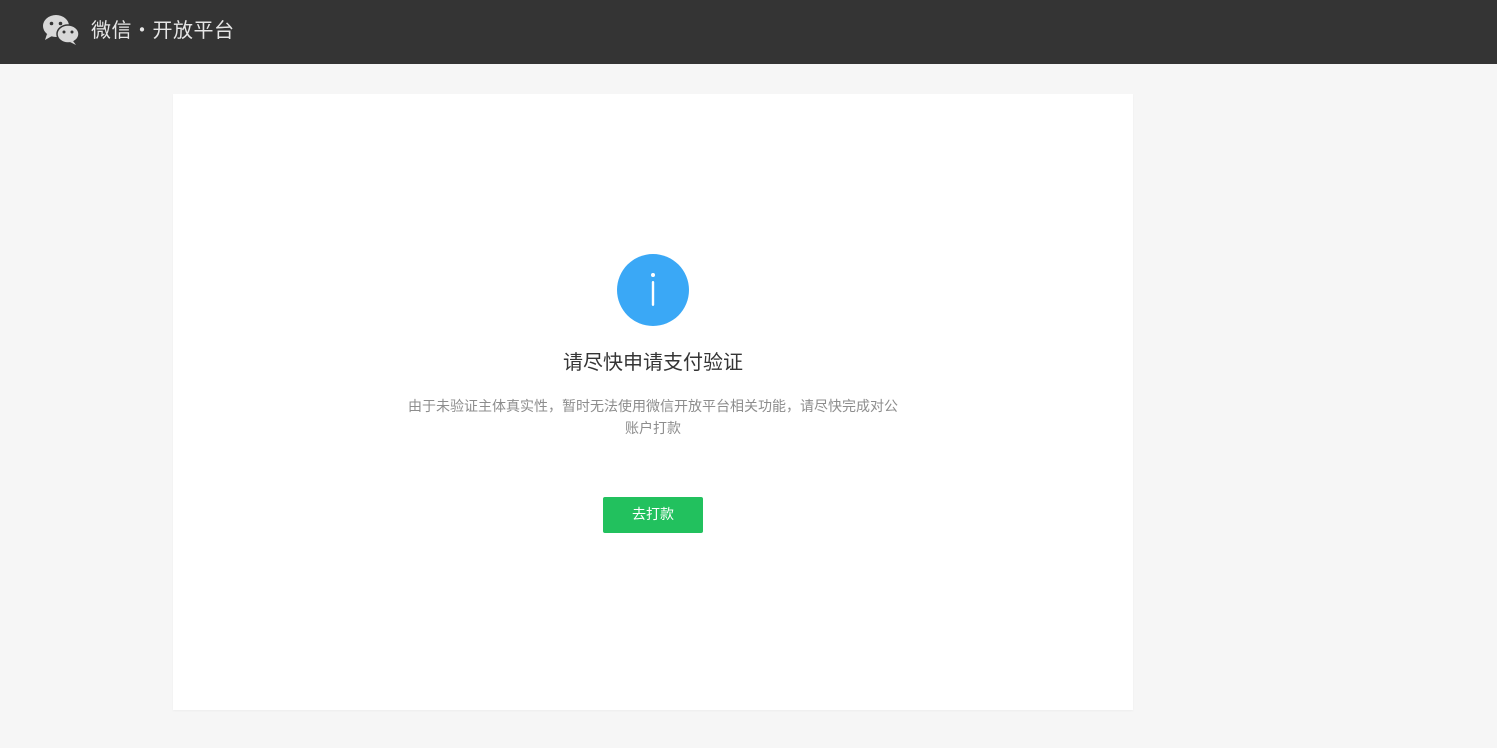 This screenshot has height=748, width=1497. What do you see at coordinates (653, 362) in the screenshot?
I see `notice-title: 请尽快申请支付验证` at bounding box center [653, 362].